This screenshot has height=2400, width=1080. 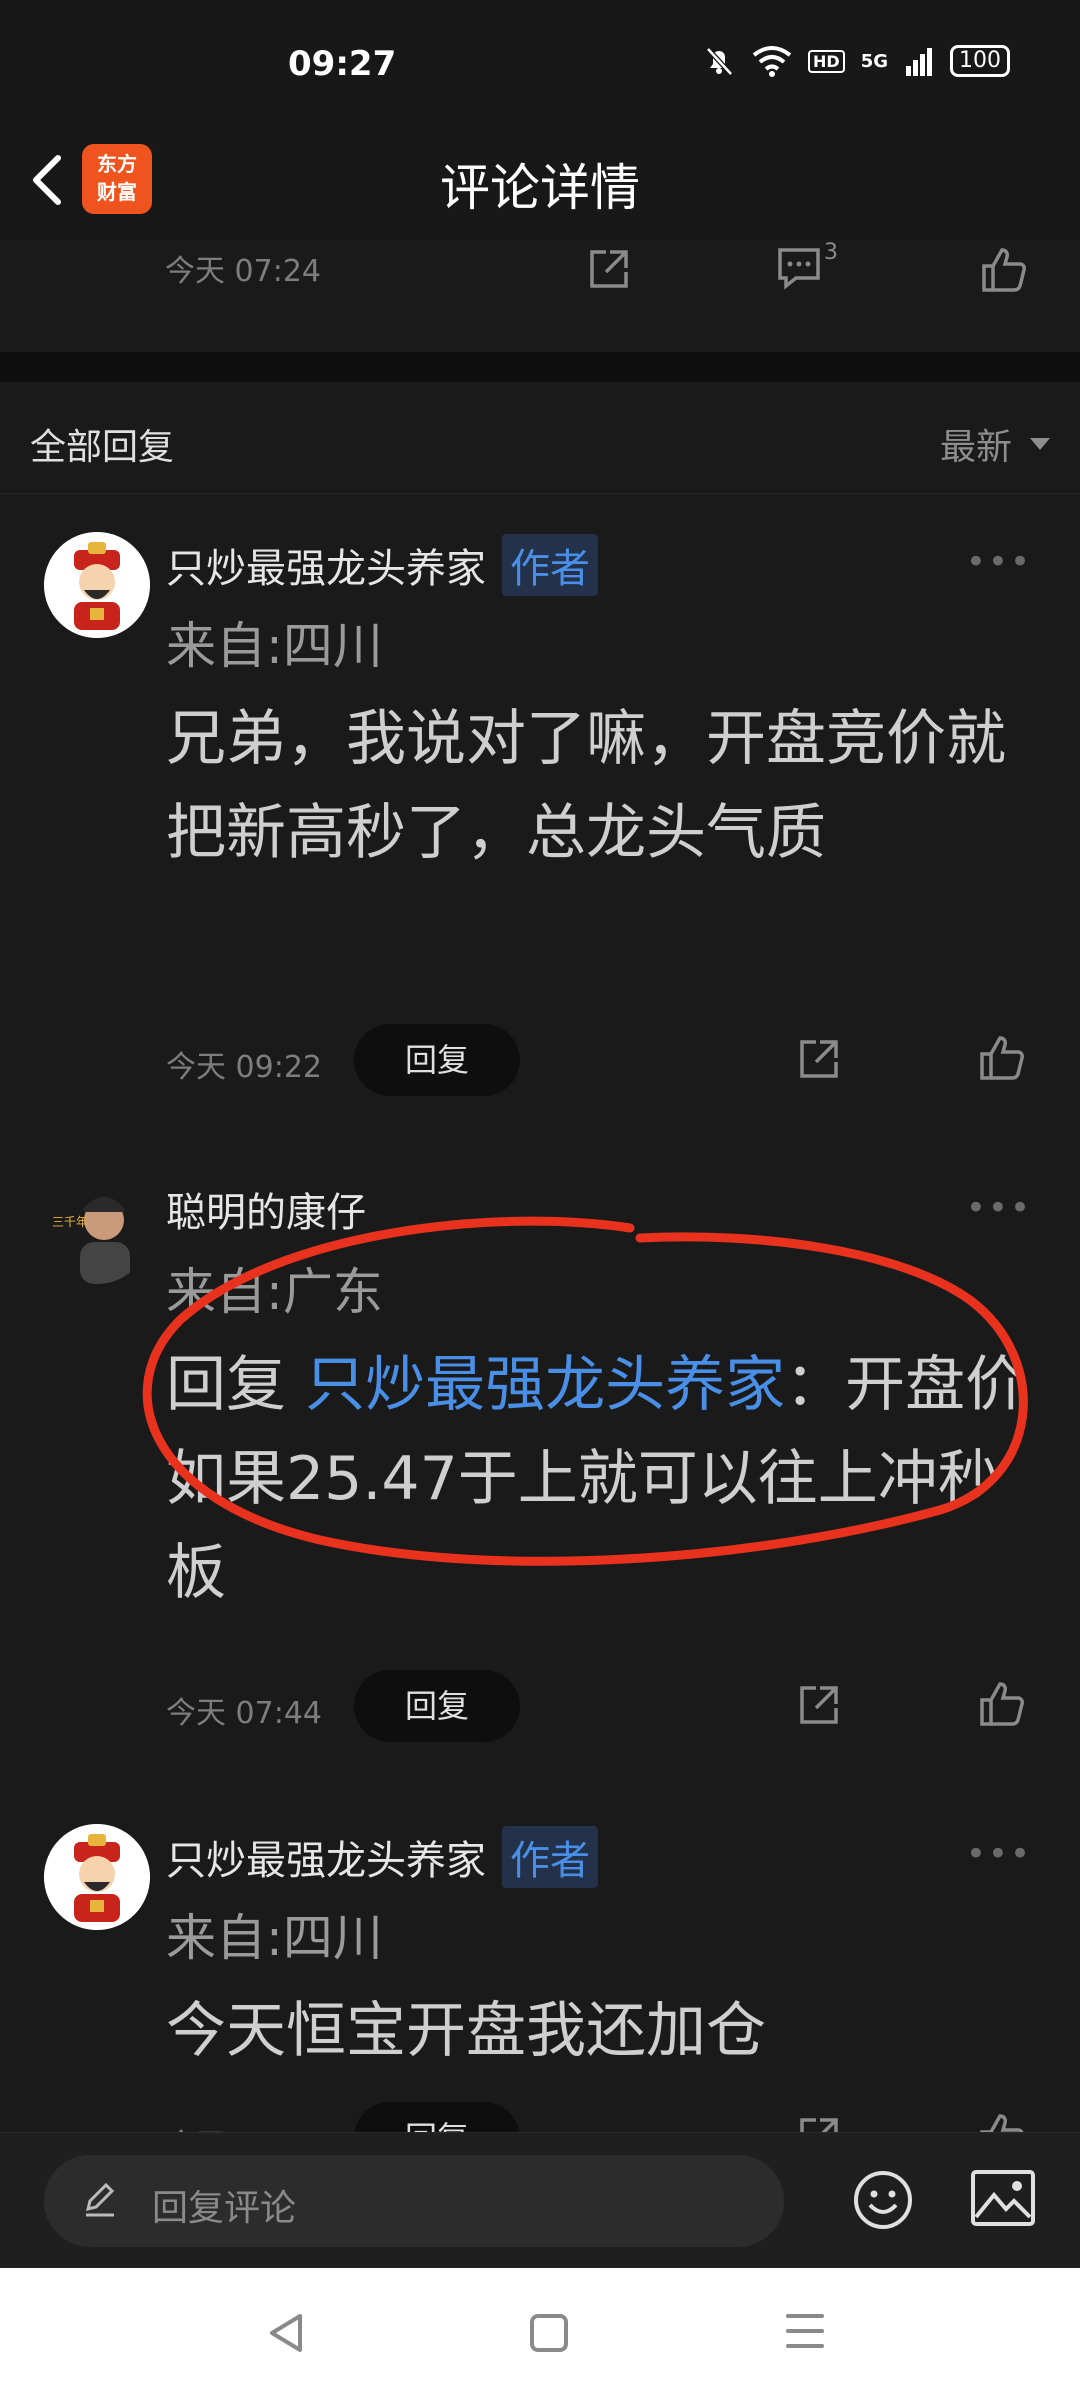 What do you see at coordinates (611, 2117) in the screenshot?
I see `comment-meta: 今天 07:20 回复` at bounding box center [611, 2117].